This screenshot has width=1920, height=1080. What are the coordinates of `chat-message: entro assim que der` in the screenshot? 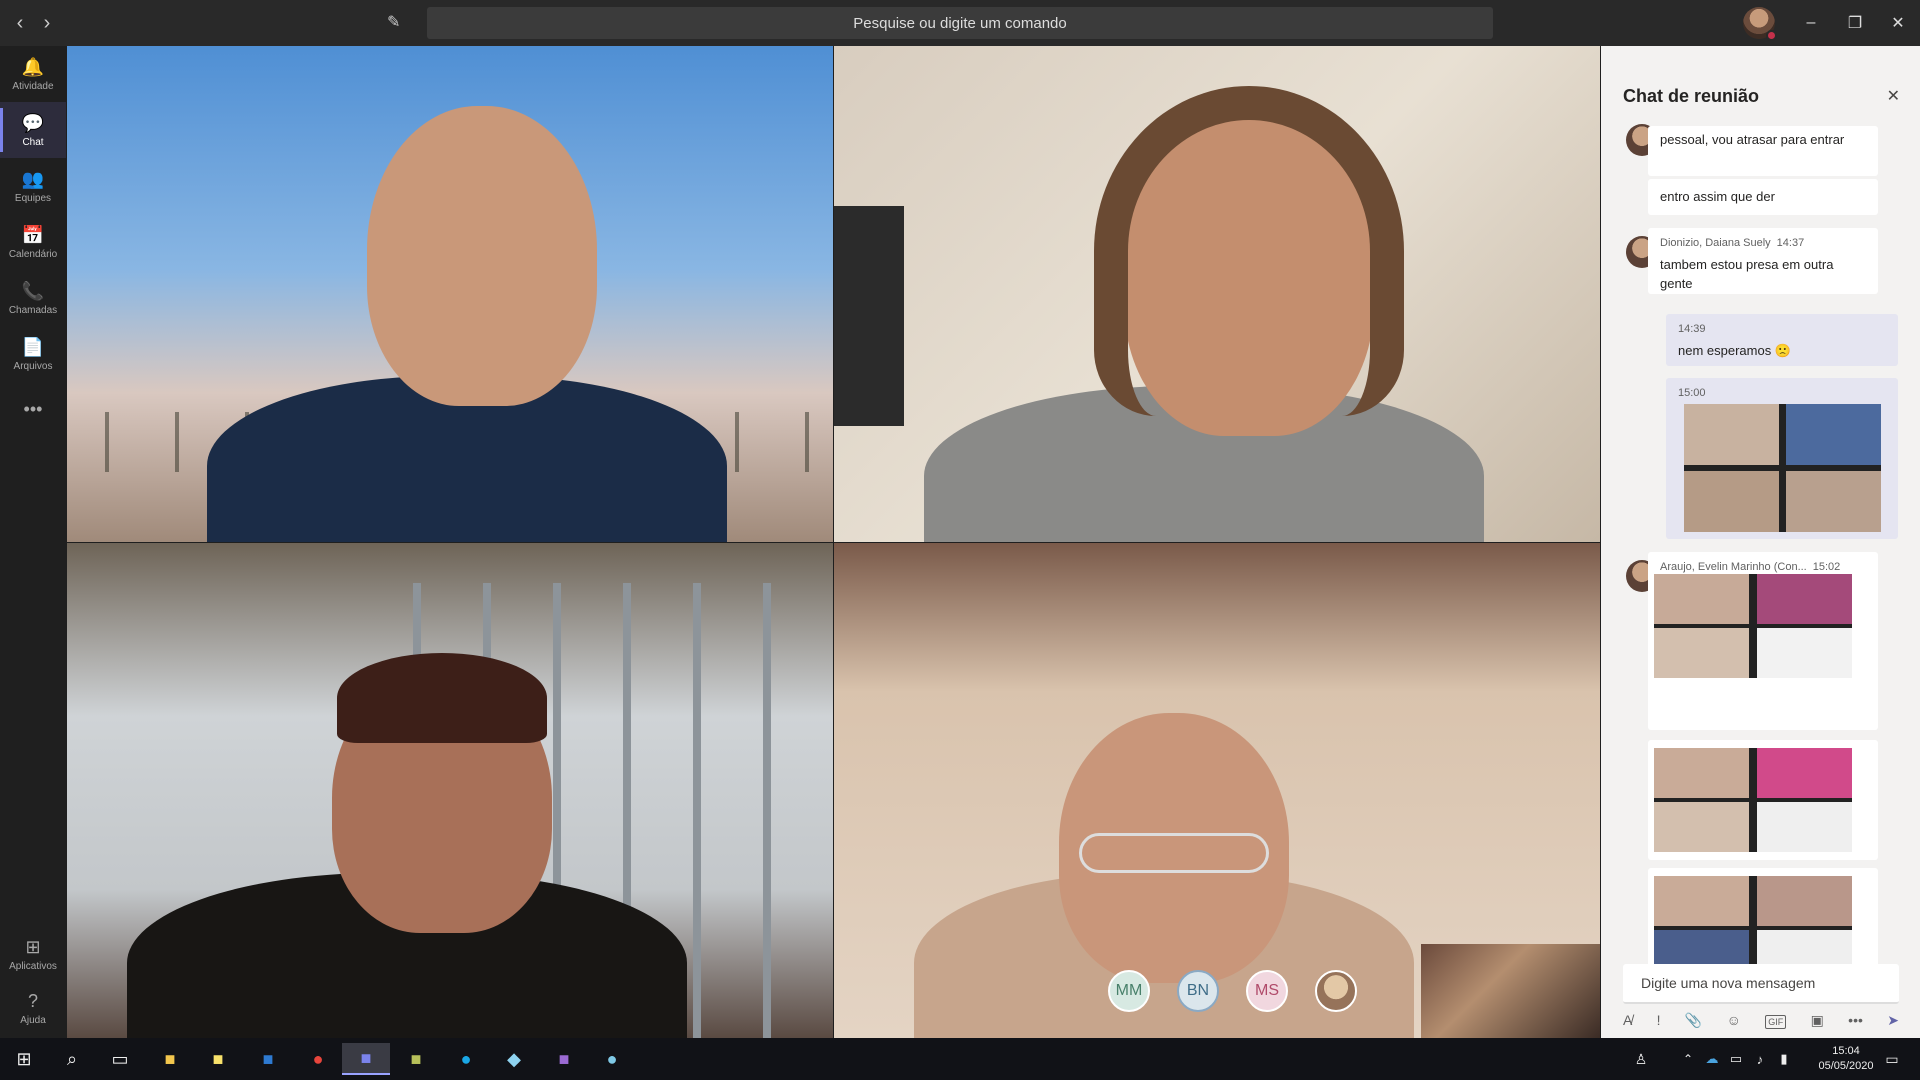 It's located at (1763, 197).